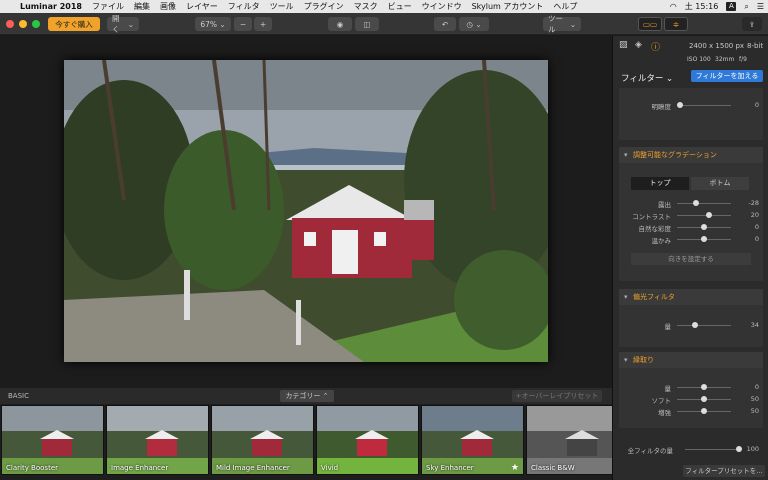  I want to click on filters-toggle-button: ≑, so click(676, 24).